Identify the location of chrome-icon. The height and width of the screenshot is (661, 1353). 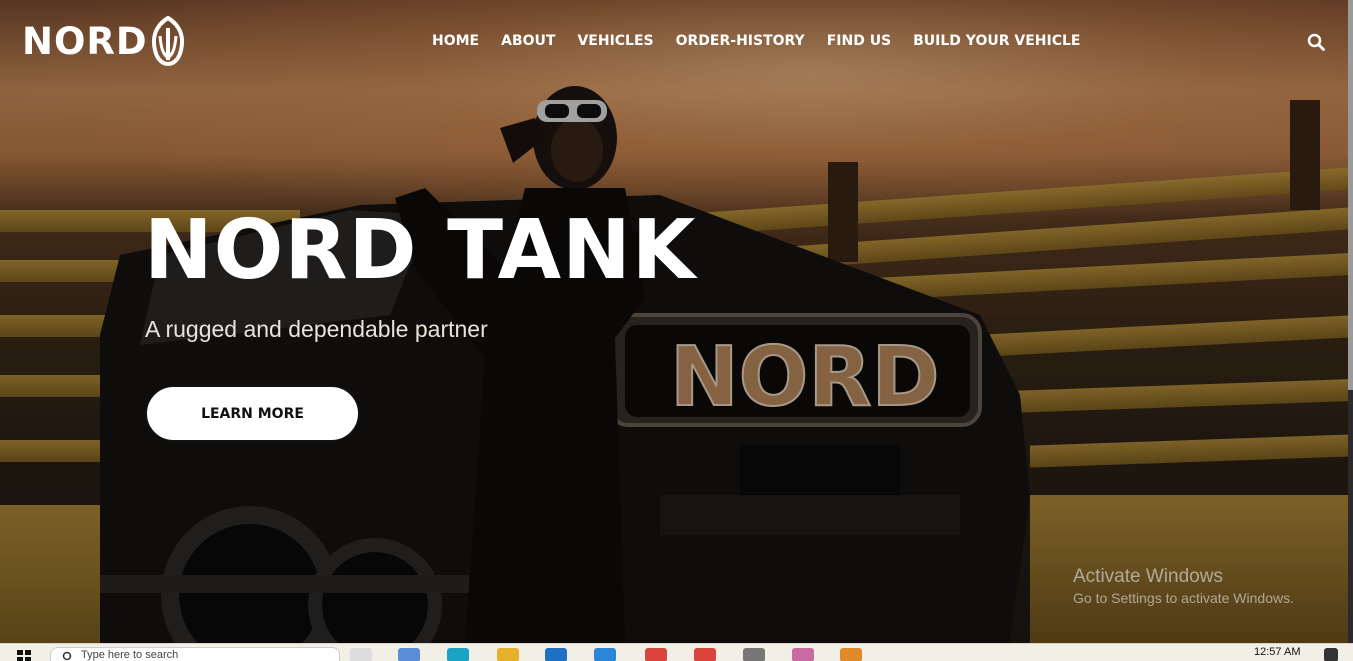
(656, 654).